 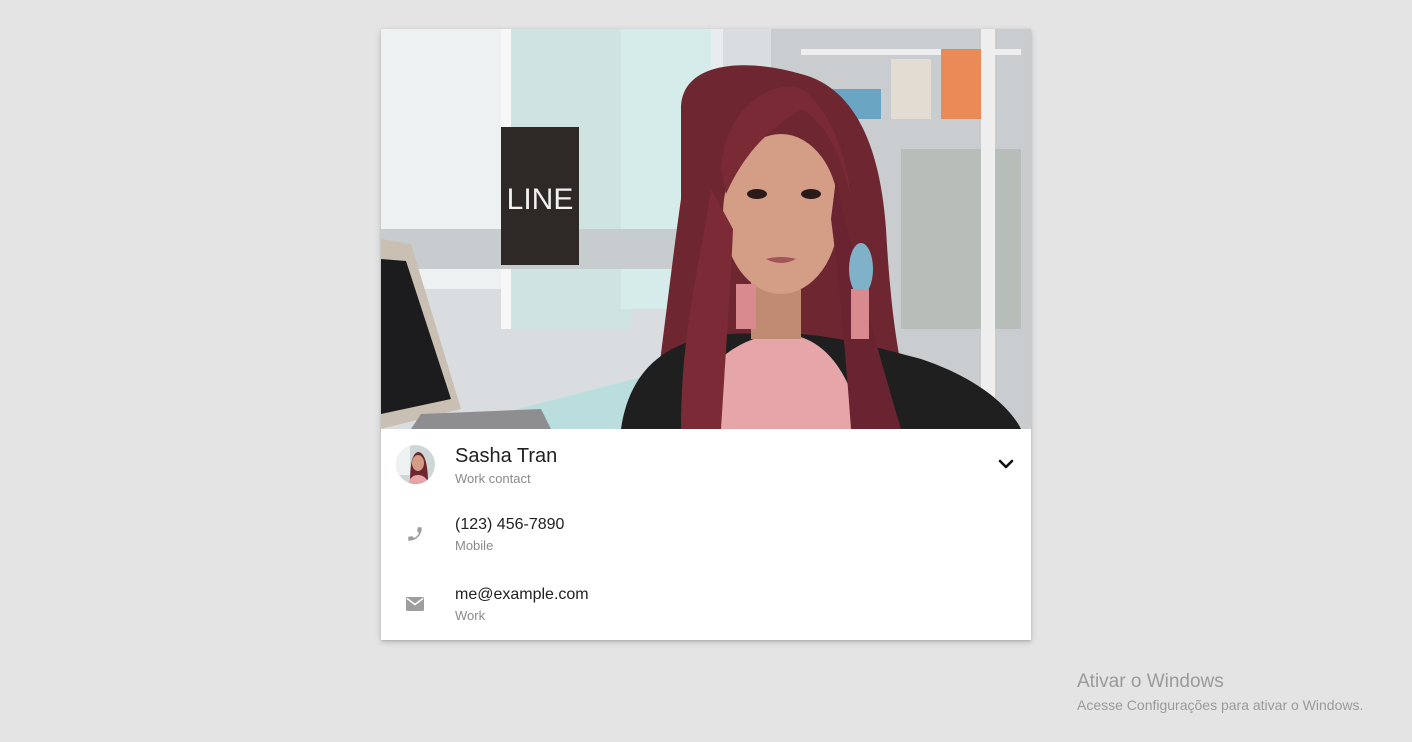 I want to click on svg-text: LINE, so click(x=540, y=199).